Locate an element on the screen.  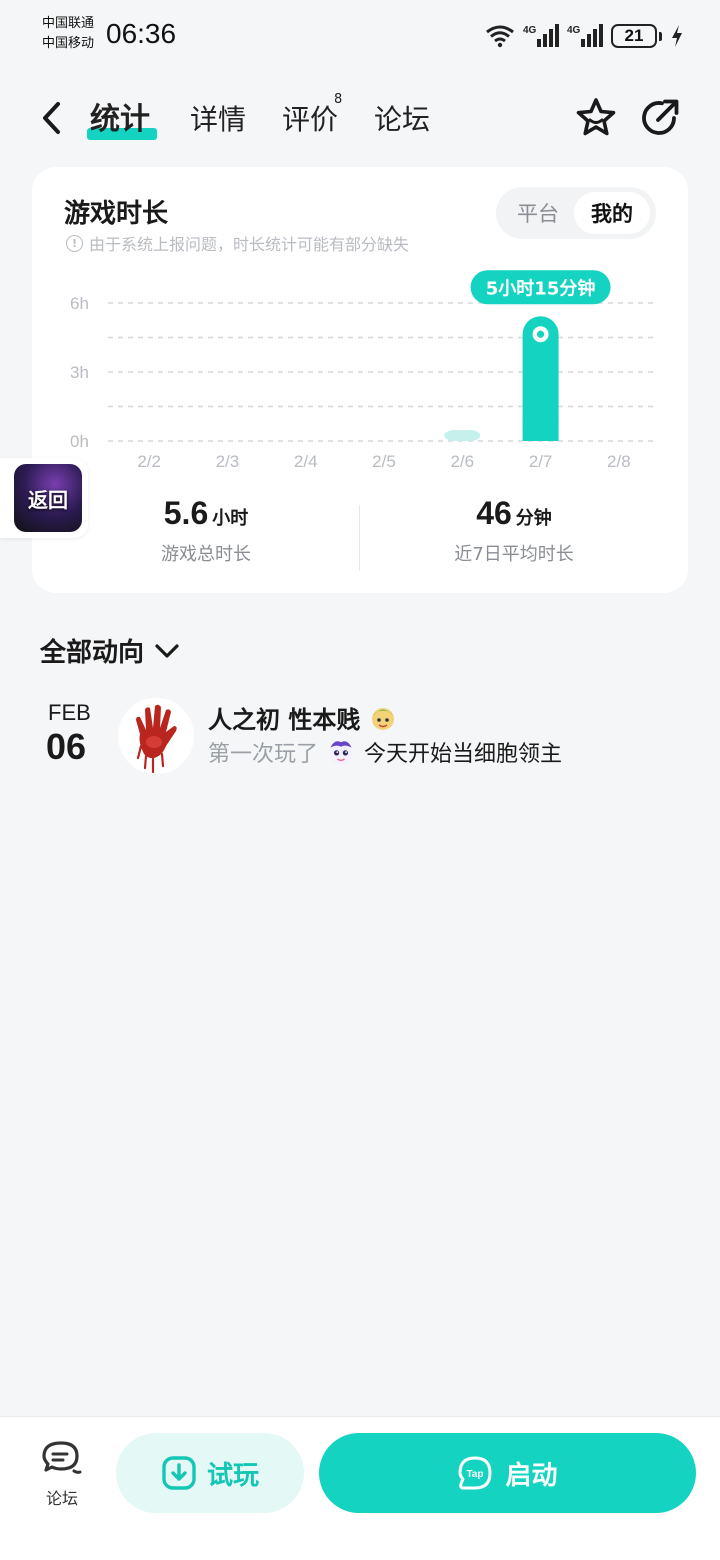
chart-x-tick-label: 2/2 is located at coordinates (149, 461).